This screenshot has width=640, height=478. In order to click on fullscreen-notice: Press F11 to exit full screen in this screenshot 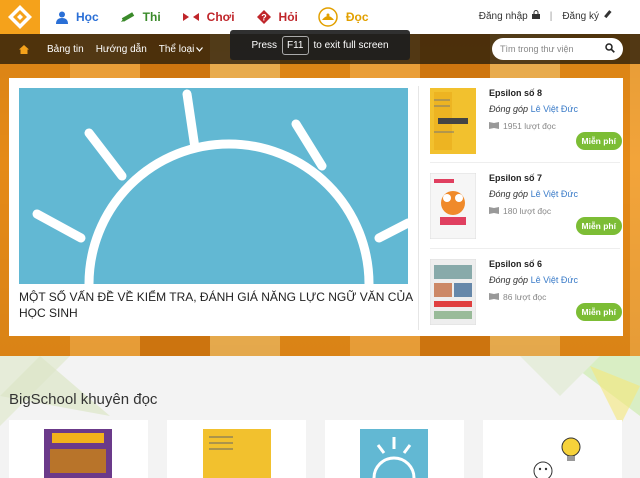, I will do `click(320, 45)`.